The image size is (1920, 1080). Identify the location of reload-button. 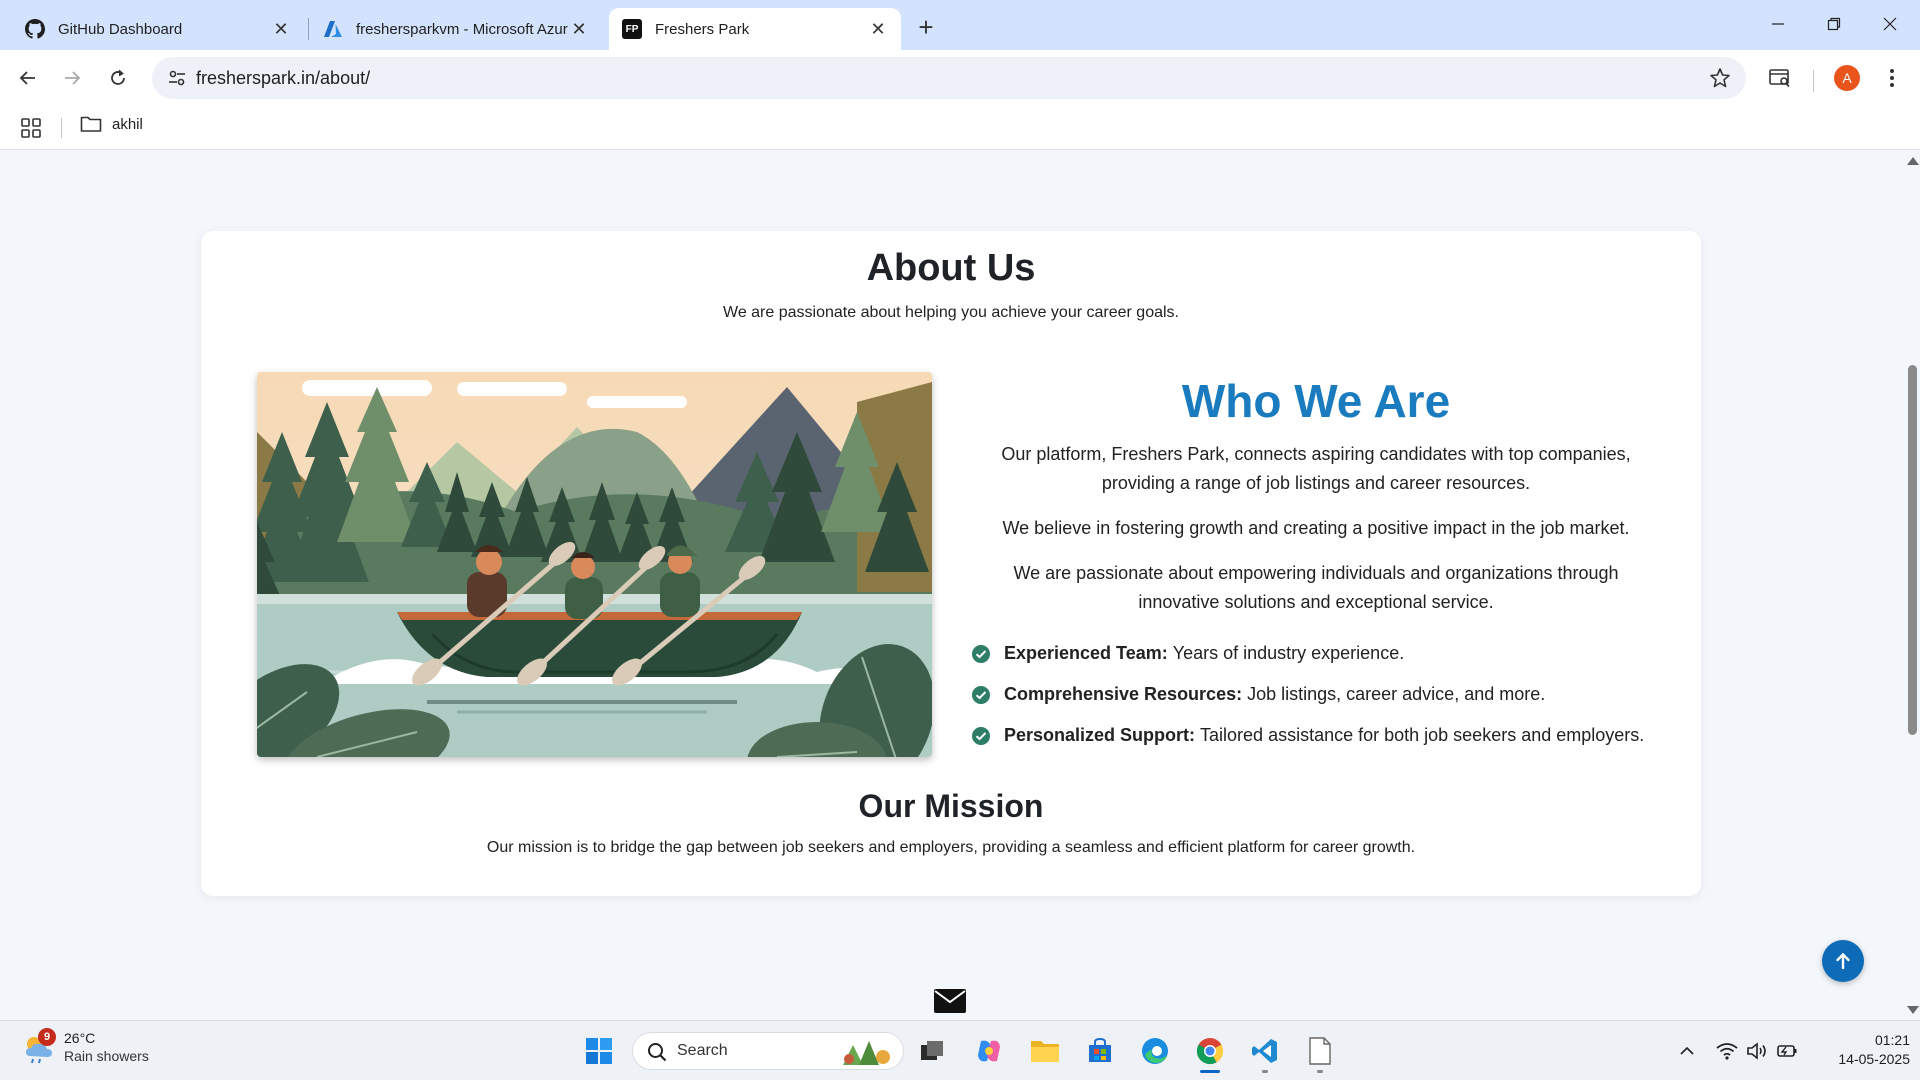
(118, 78).